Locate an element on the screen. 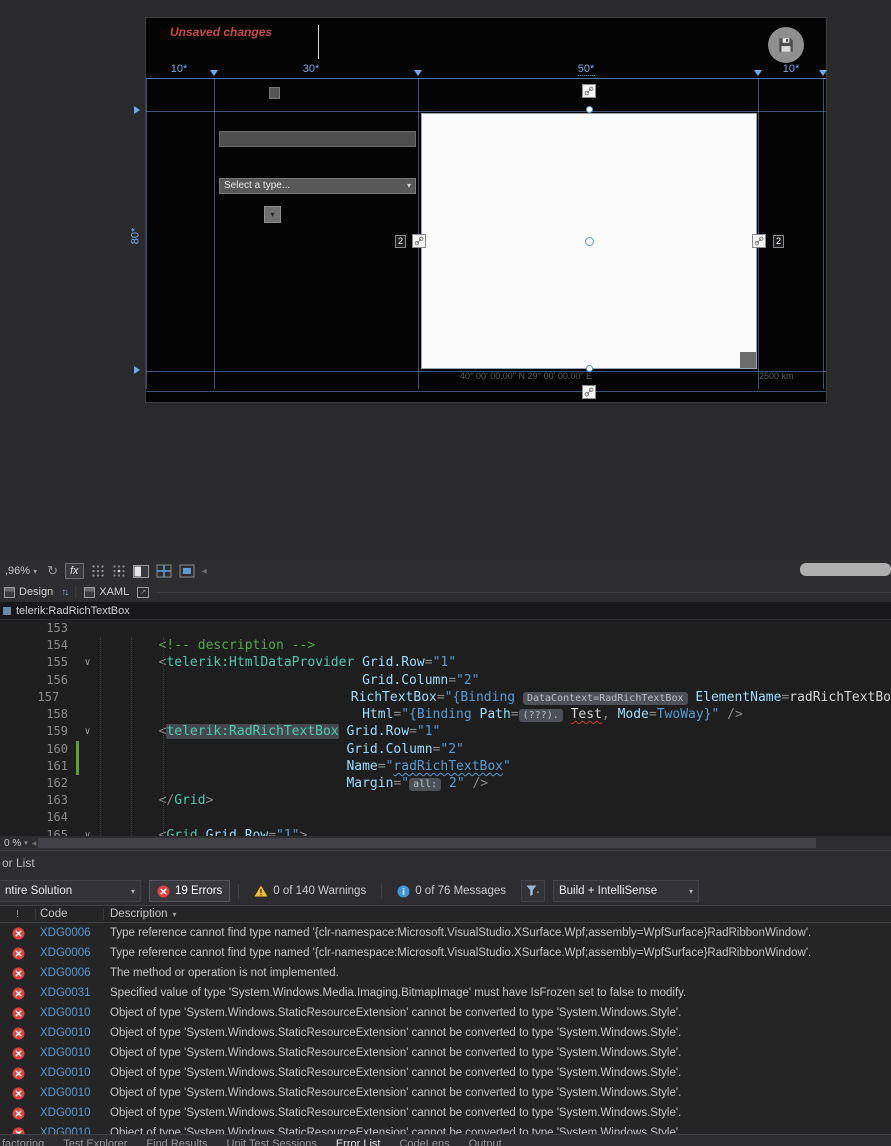  margin-label-right: 2 is located at coordinates (779, 241).